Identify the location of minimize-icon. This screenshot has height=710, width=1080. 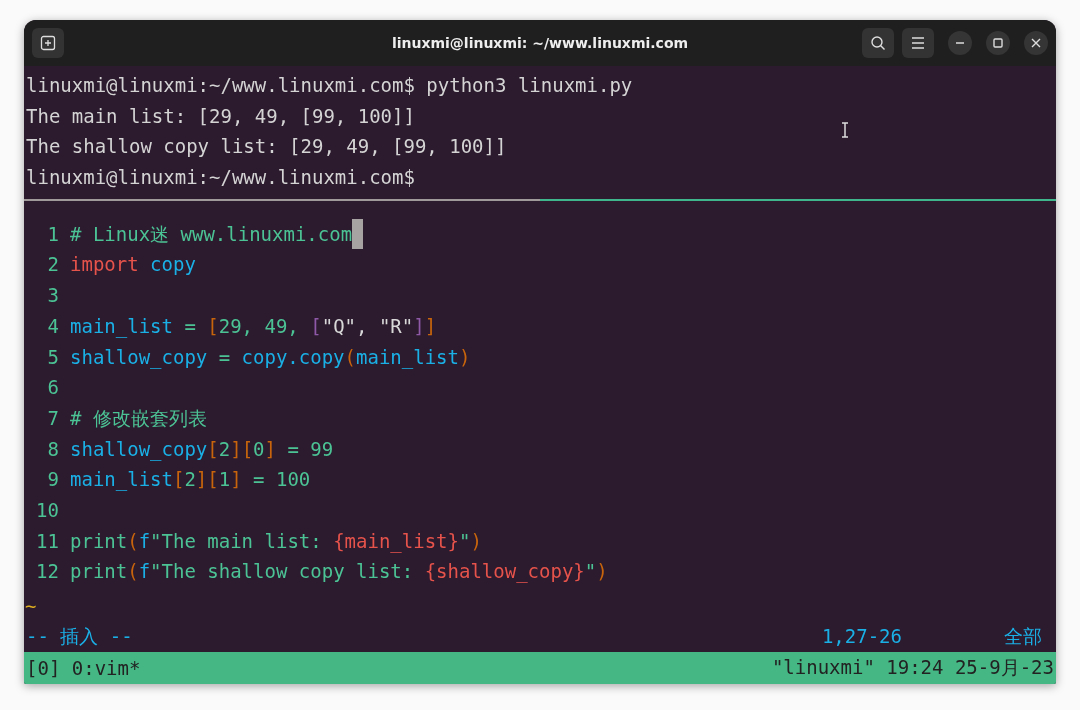
(960, 43).